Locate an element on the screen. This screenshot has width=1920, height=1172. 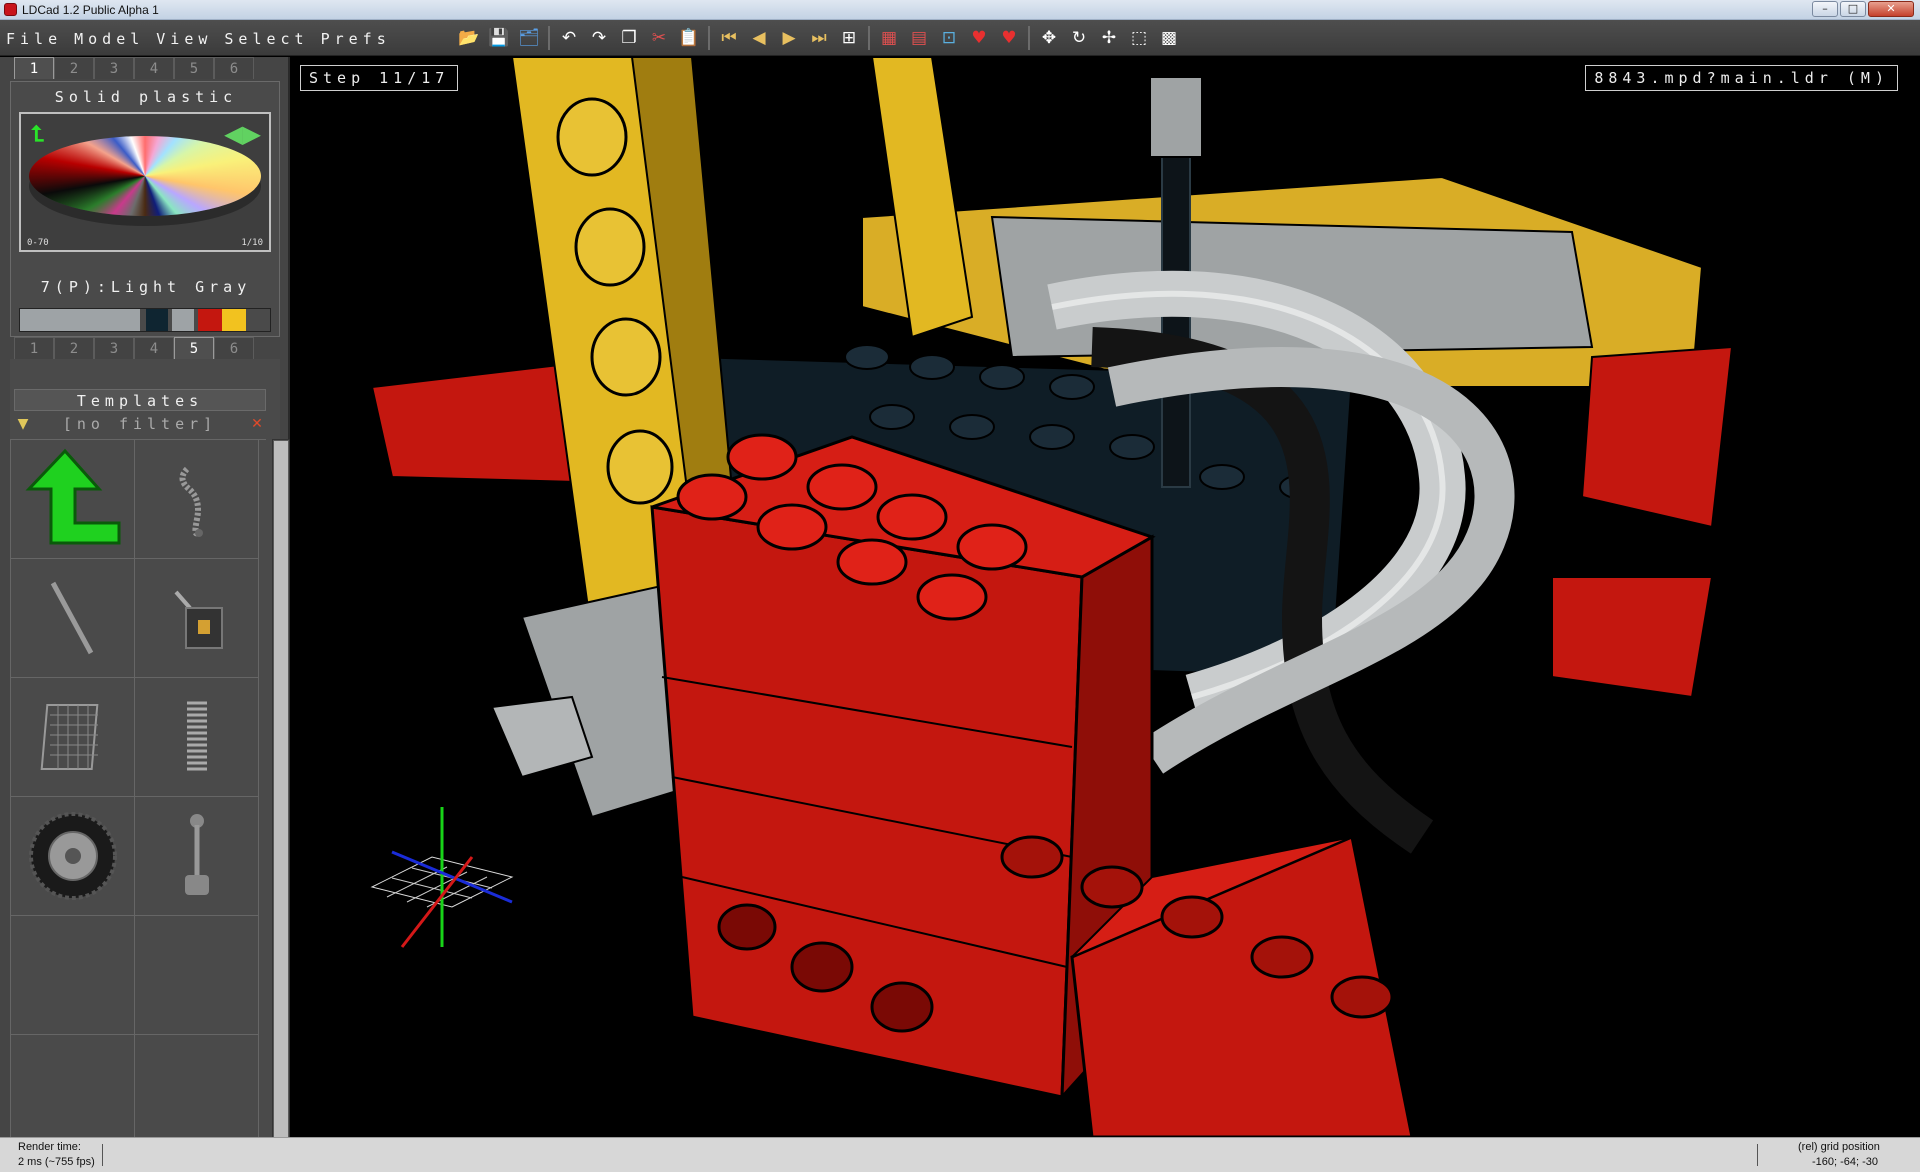
save-icon: 💾 is located at coordinates (499, 38).